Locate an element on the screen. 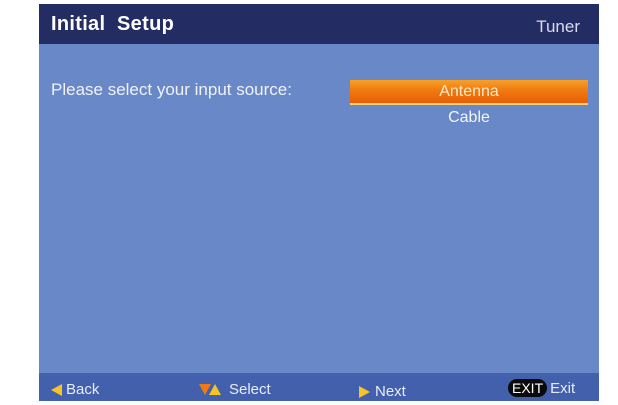 Image resolution: width=618 pixels, height=405 pixels. footer-hints: Back Select Next EXIT Exit is located at coordinates (319, 387).